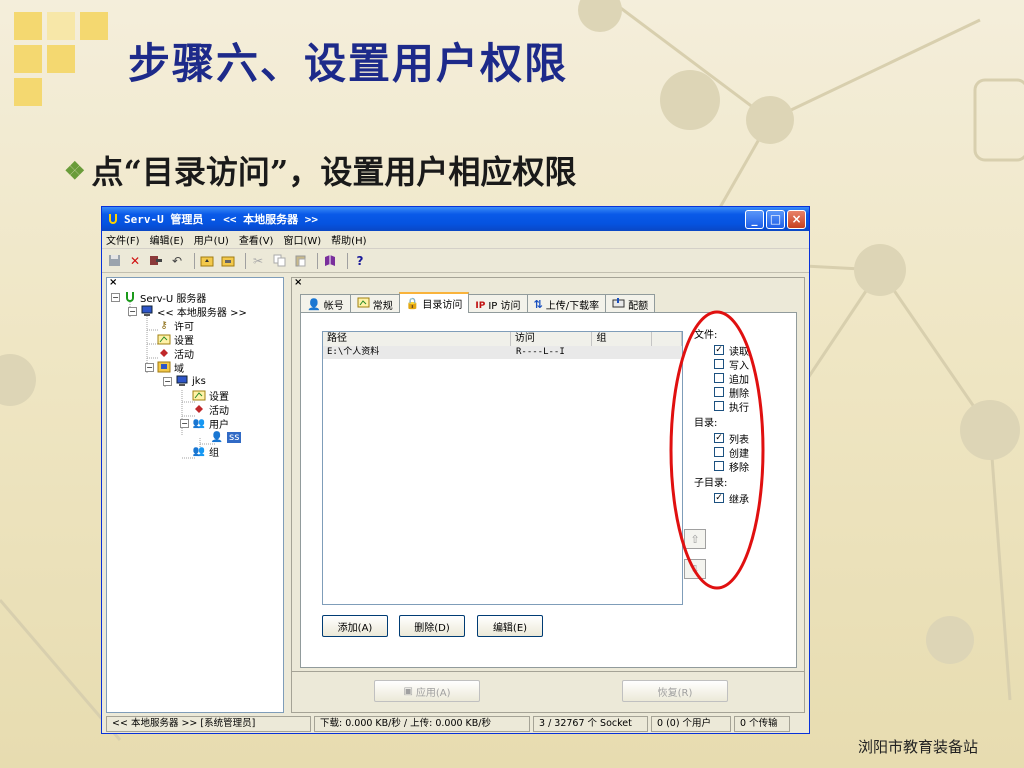 This screenshot has width=1024, height=768. Describe the element at coordinates (333, 306) in the screenshot. I see `tab-label: 帐号` at that location.